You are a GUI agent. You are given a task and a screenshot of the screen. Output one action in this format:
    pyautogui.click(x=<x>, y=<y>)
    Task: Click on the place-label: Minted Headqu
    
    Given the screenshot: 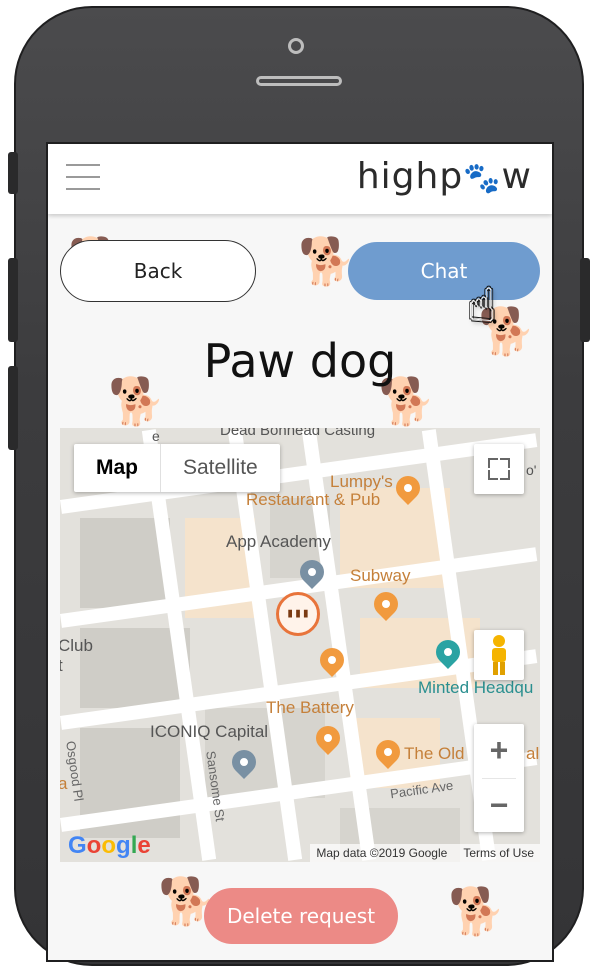 What is the action you would take?
    pyautogui.click(x=476, y=687)
    